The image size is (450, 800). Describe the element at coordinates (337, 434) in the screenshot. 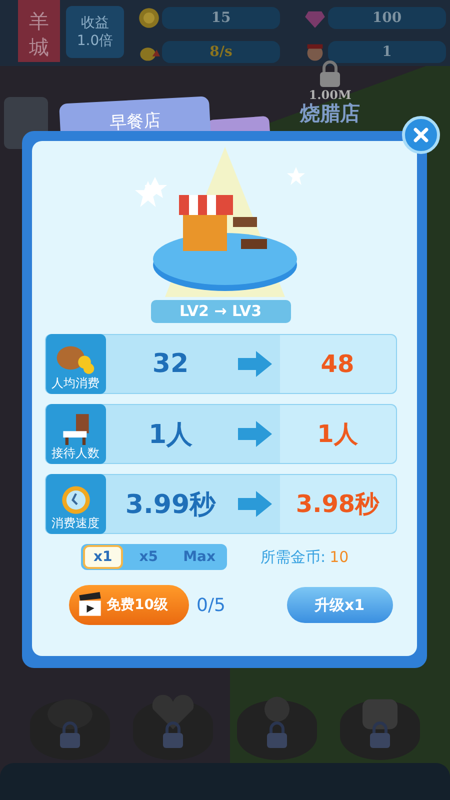

I see `next-value: 1人` at that location.